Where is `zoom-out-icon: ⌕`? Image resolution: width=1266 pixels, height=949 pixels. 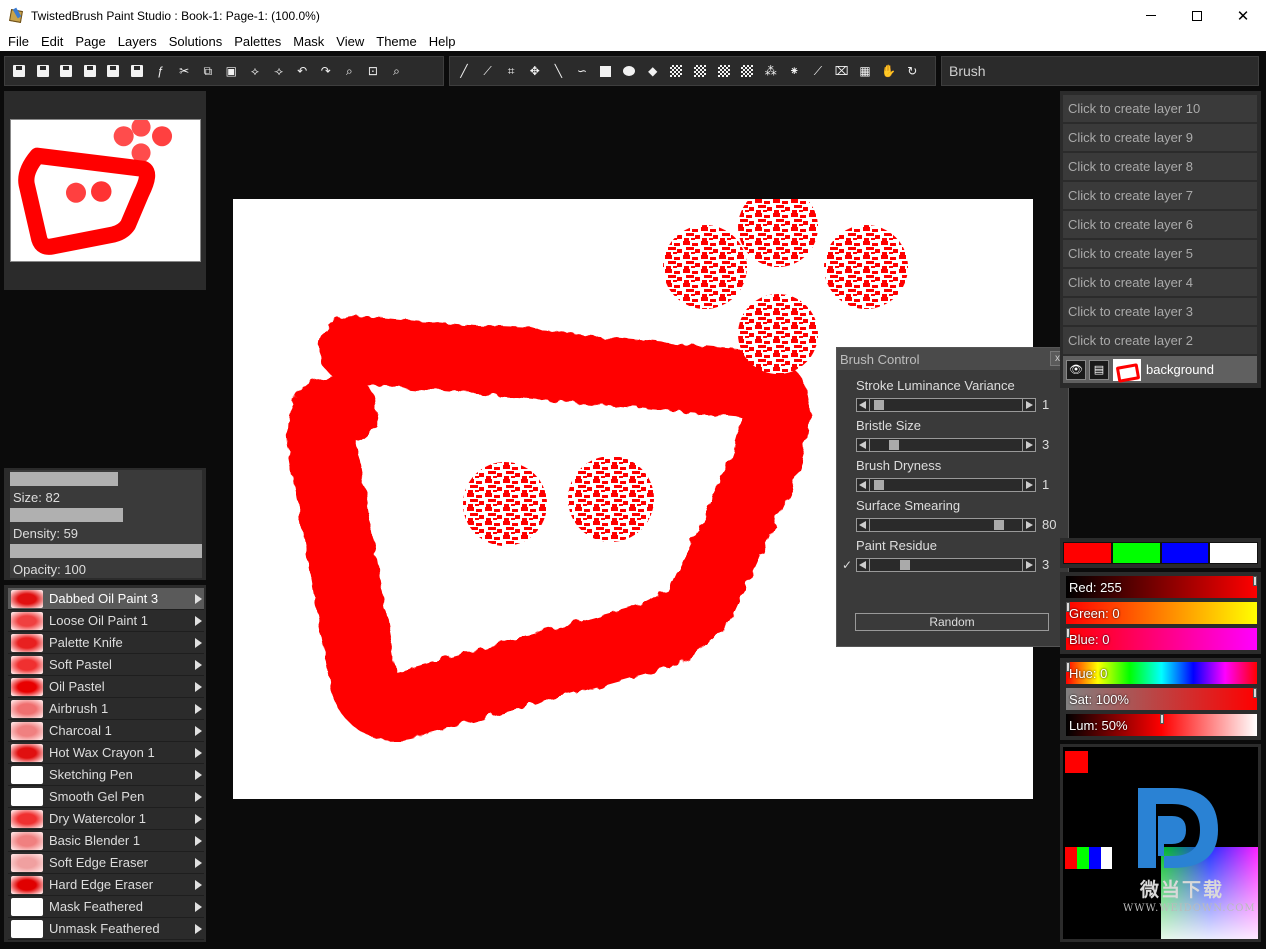
zoom-out-icon: ⌕ is located at coordinates (397, 71).